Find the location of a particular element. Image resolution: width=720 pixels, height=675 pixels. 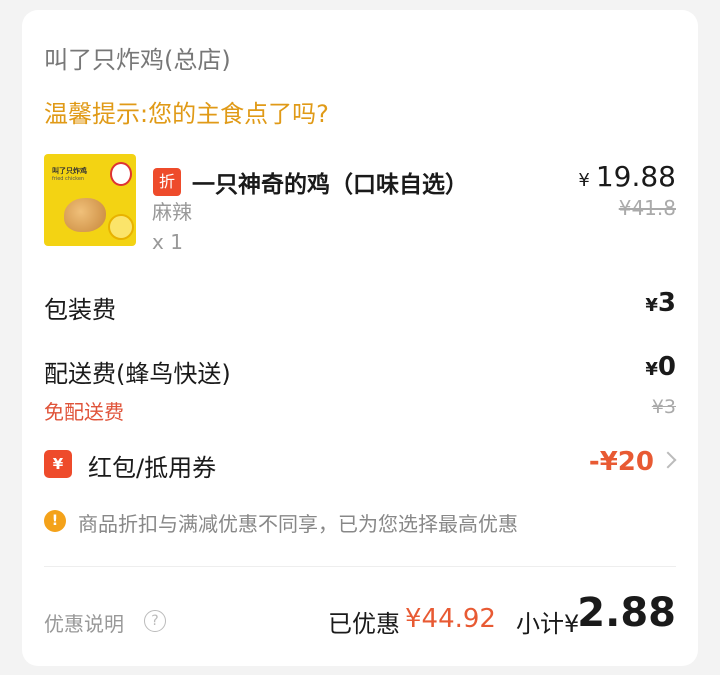

meal-tip: 温馨提示:您的主食点了吗? is located at coordinates (186, 114).